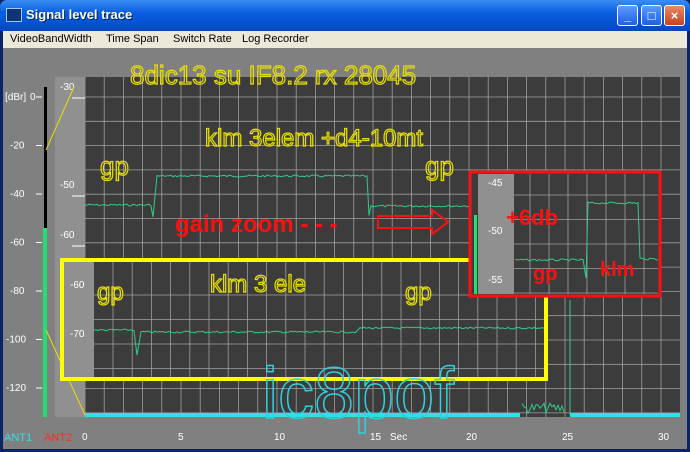  I want to click on overlay-tick: -60, so click(77, 285).